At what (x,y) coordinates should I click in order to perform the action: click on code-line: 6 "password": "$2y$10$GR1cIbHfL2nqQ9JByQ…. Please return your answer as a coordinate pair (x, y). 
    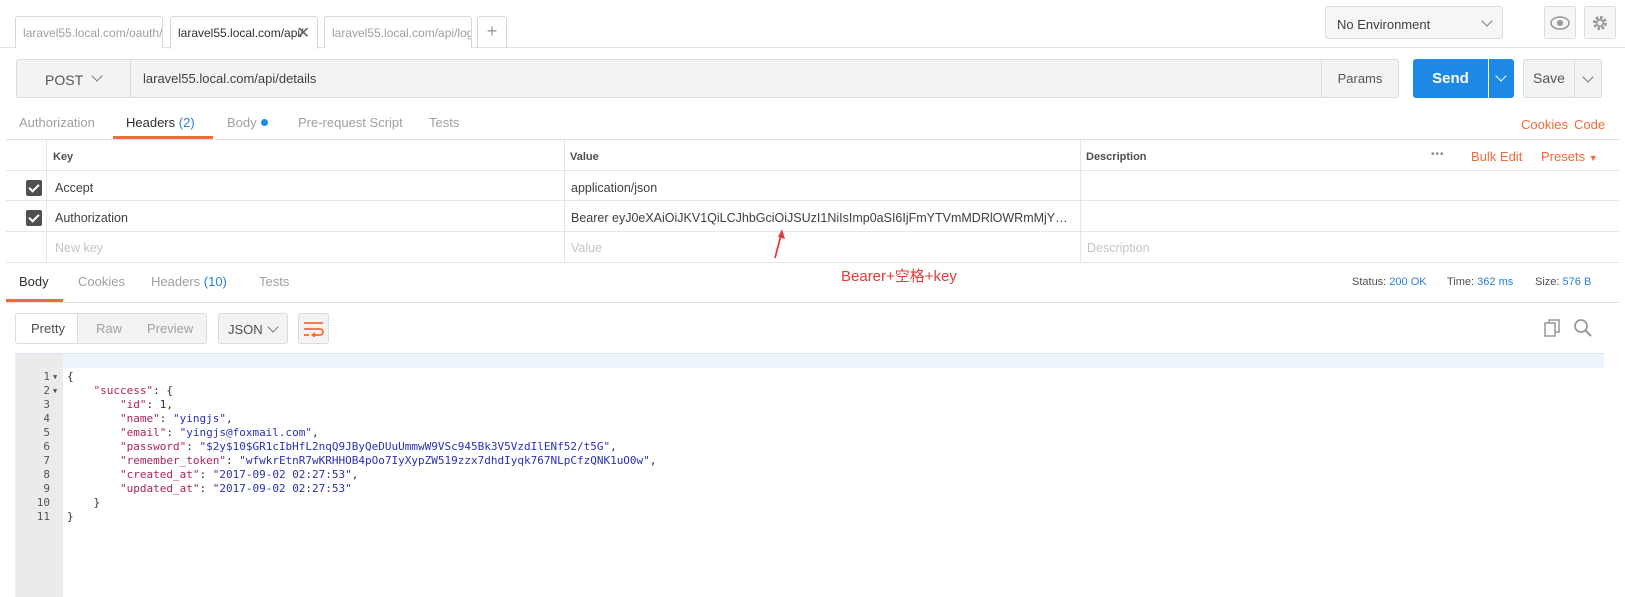
    Looking at the image, I should click on (809, 439).